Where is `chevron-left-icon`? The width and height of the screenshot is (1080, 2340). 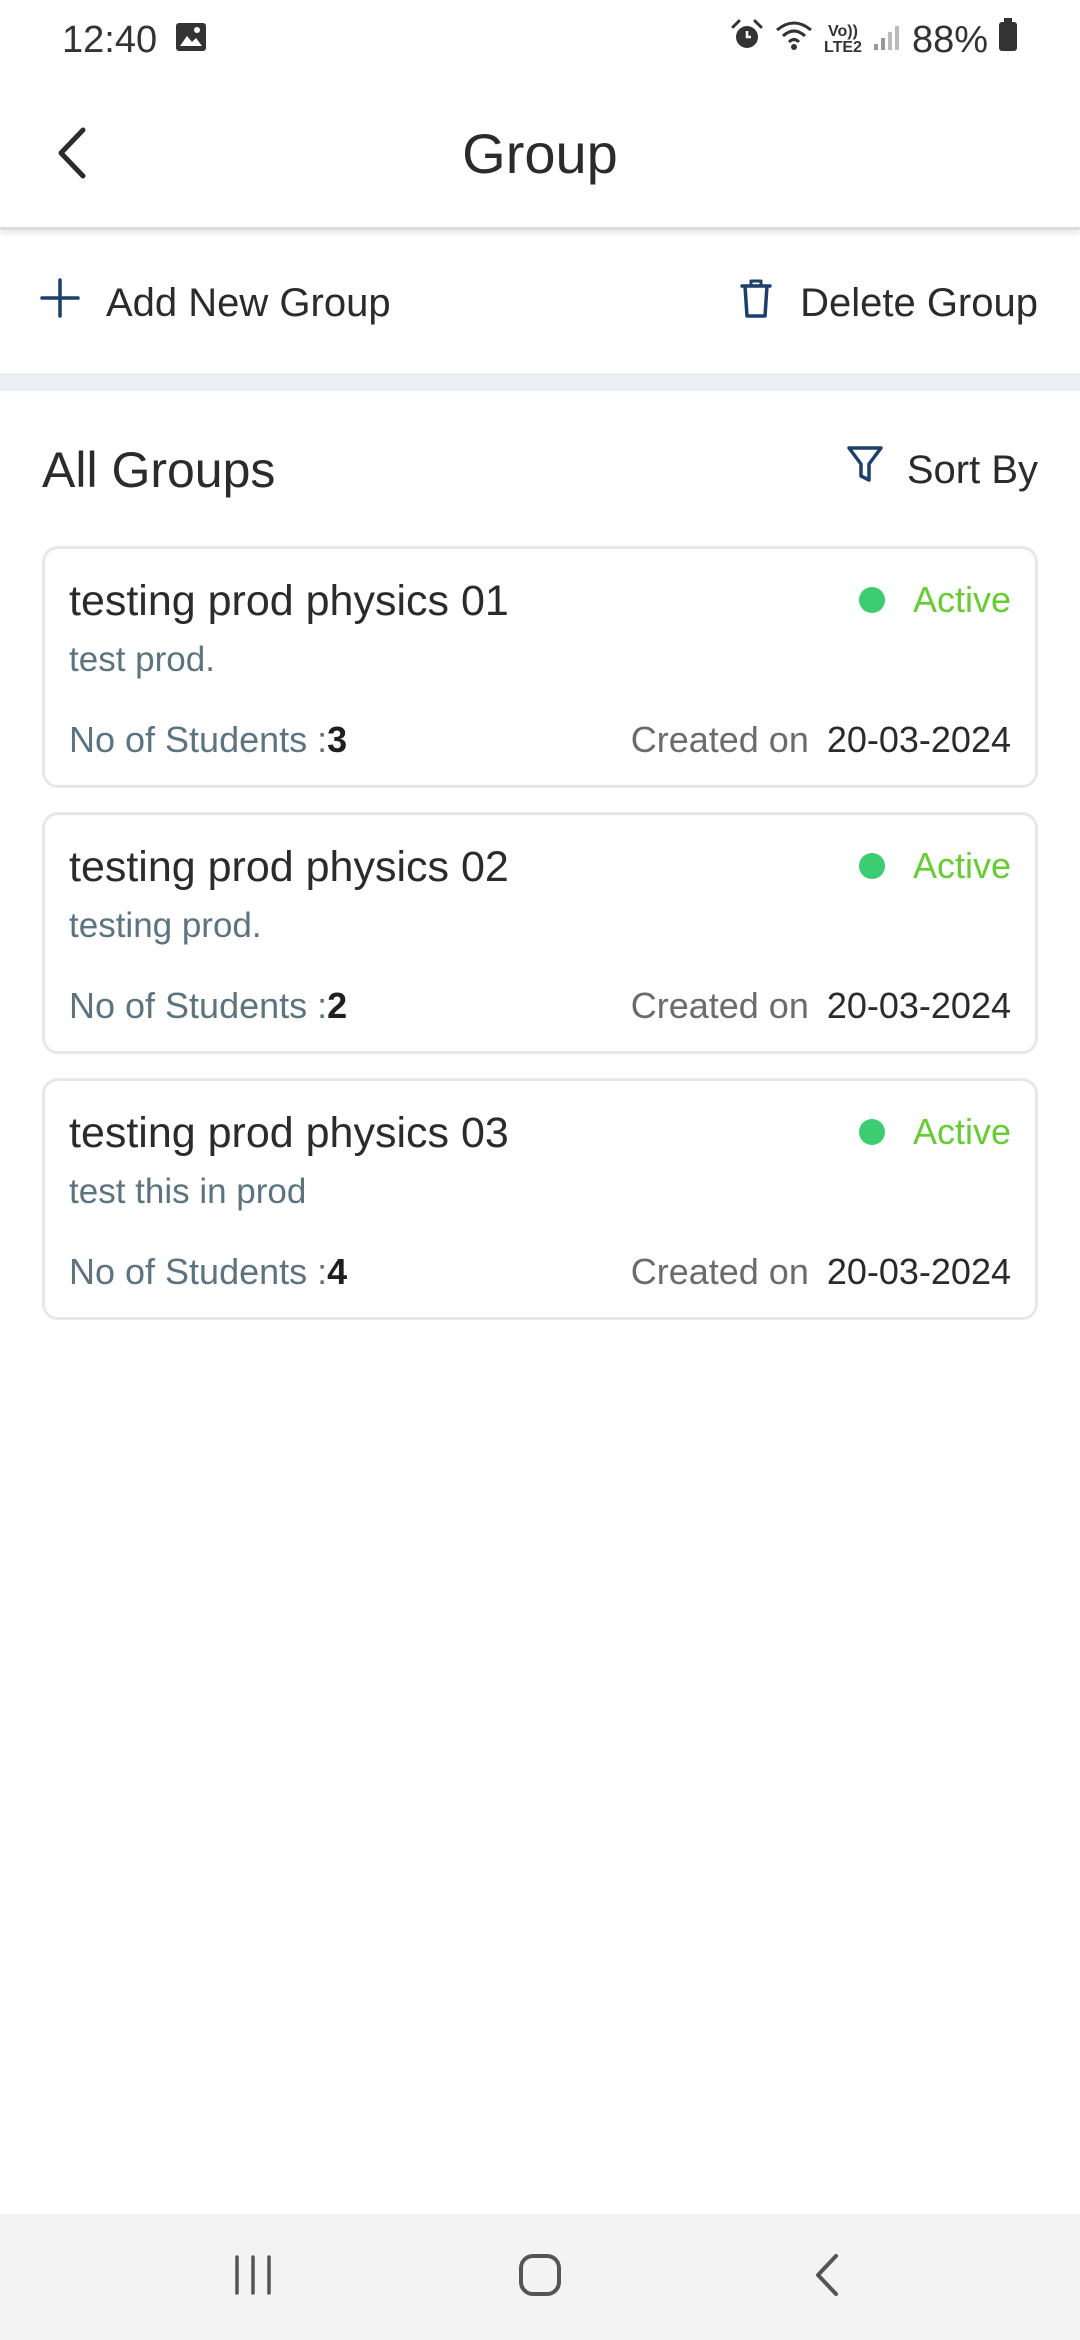
chevron-left-icon is located at coordinates (71, 155).